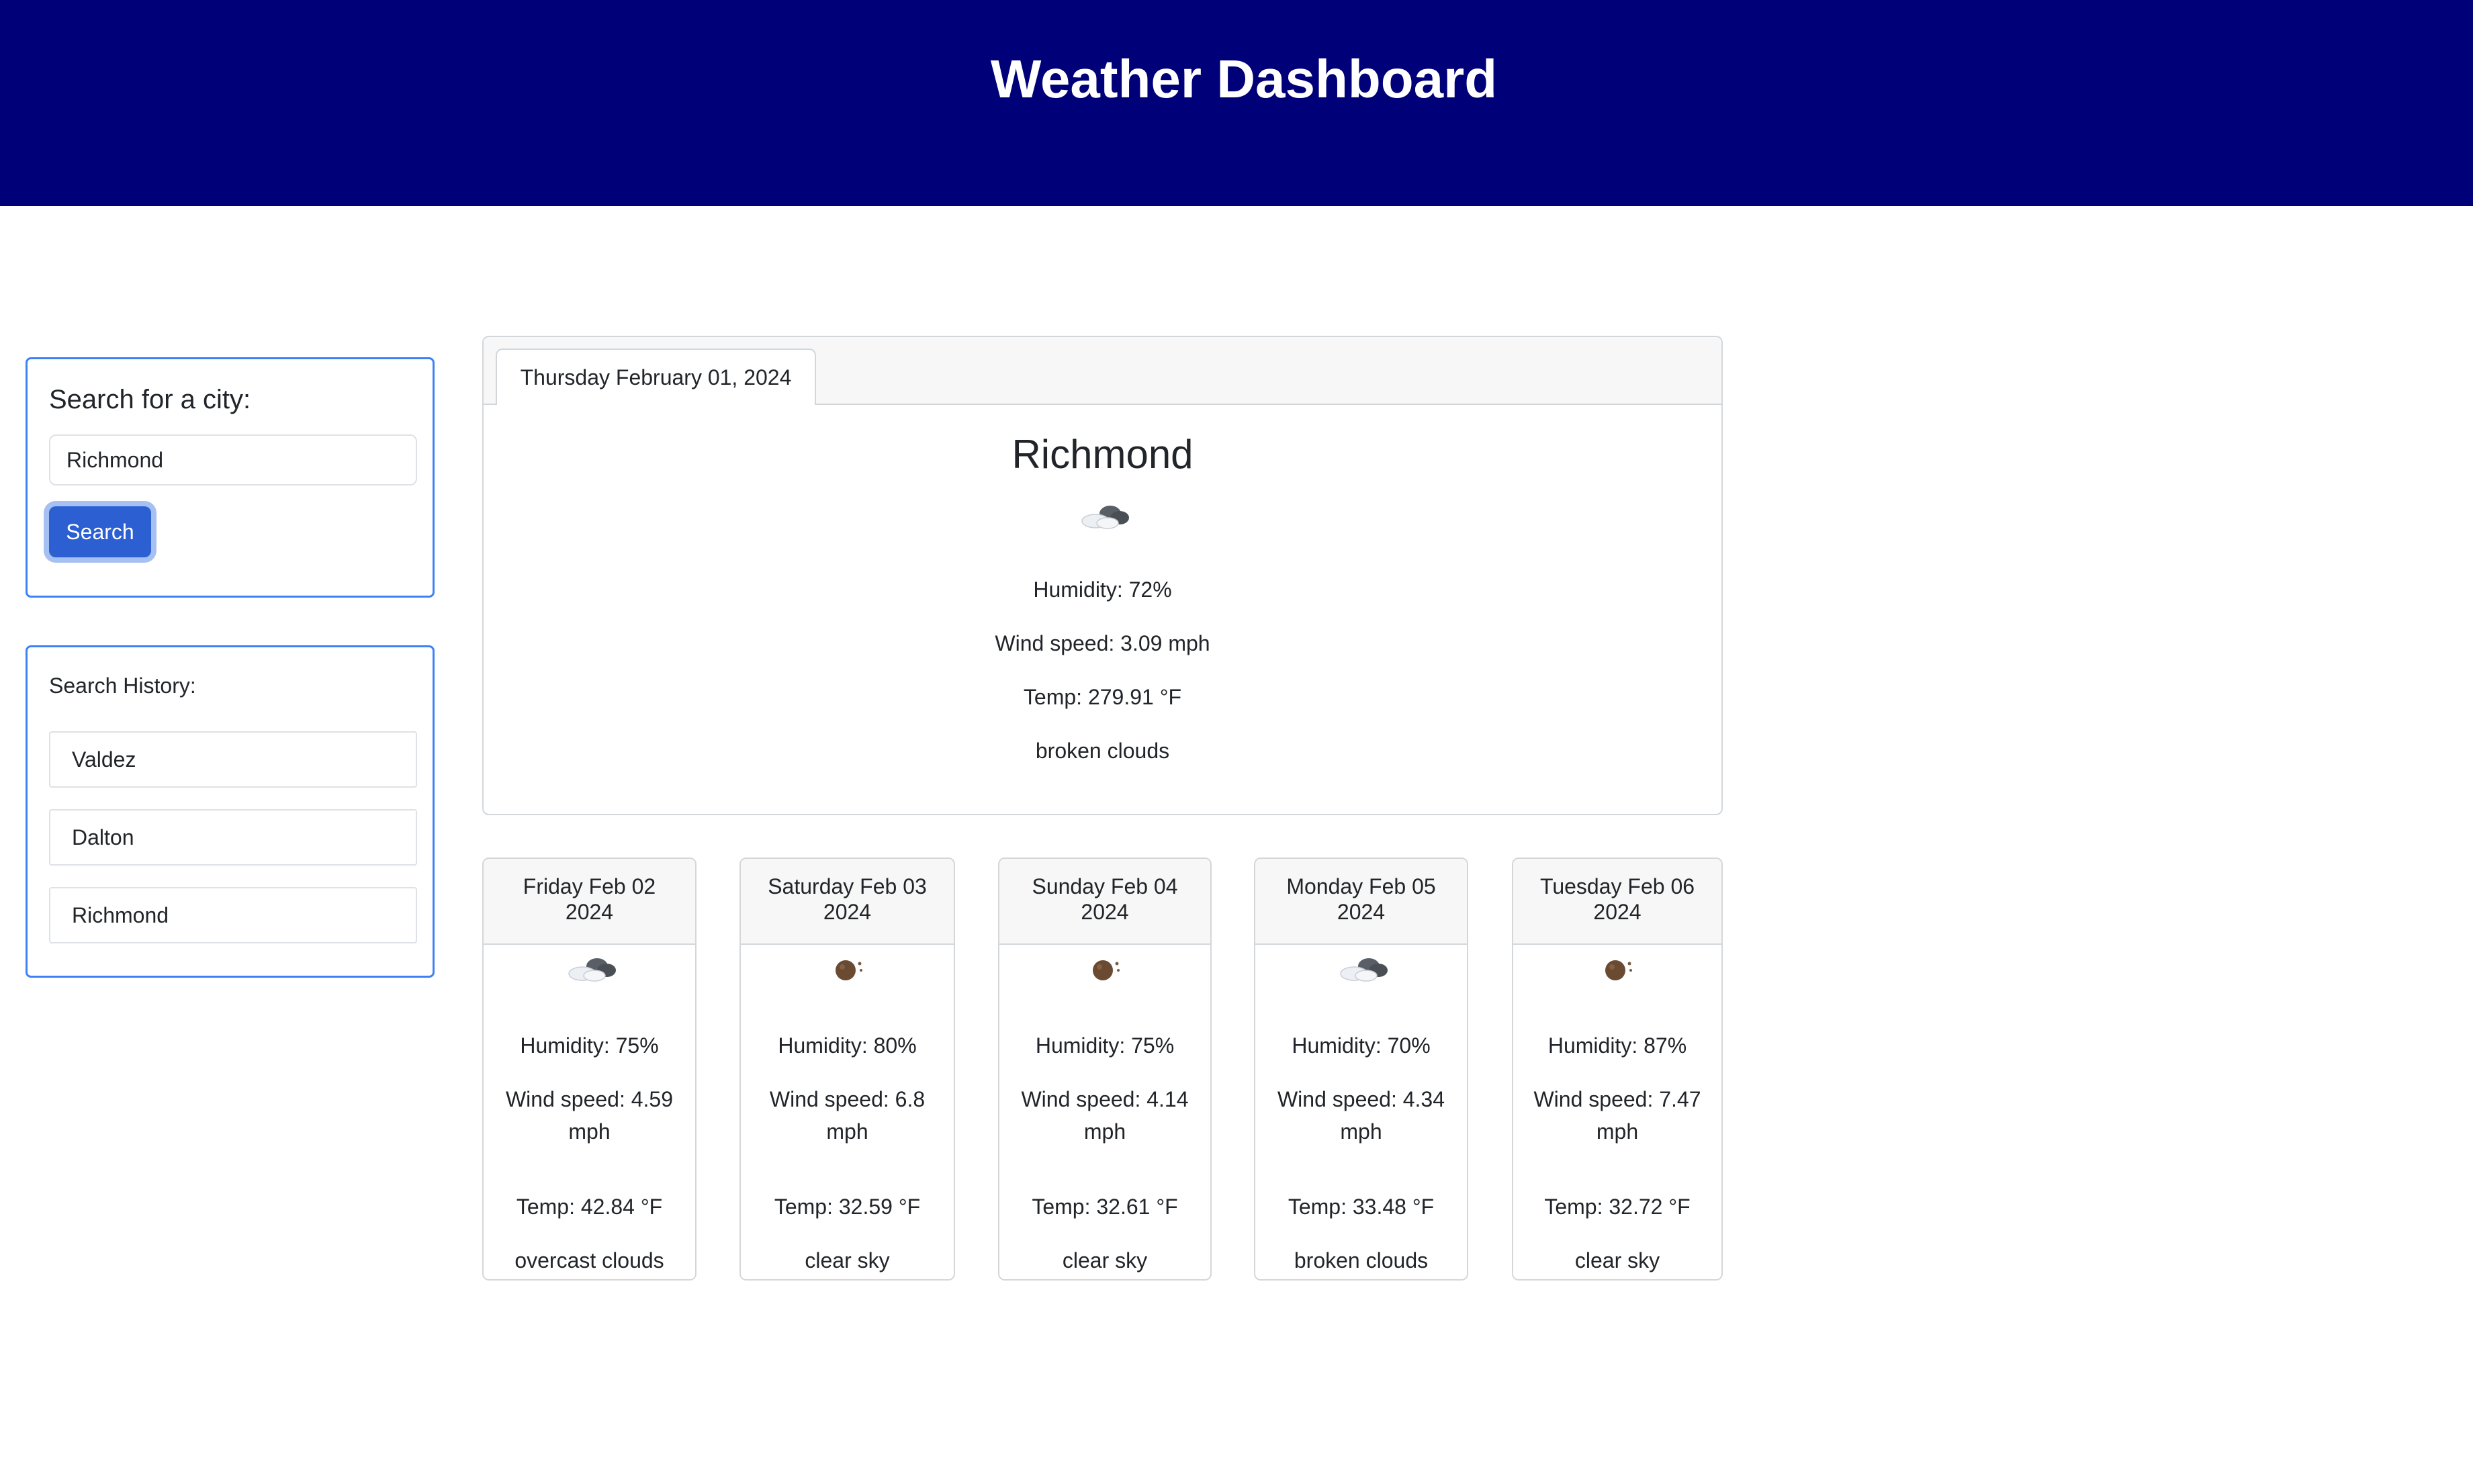 Image resolution: width=2473 pixels, height=1484 pixels. I want to click on forecast-day: Monday Feb 05, so click(1361, 886).